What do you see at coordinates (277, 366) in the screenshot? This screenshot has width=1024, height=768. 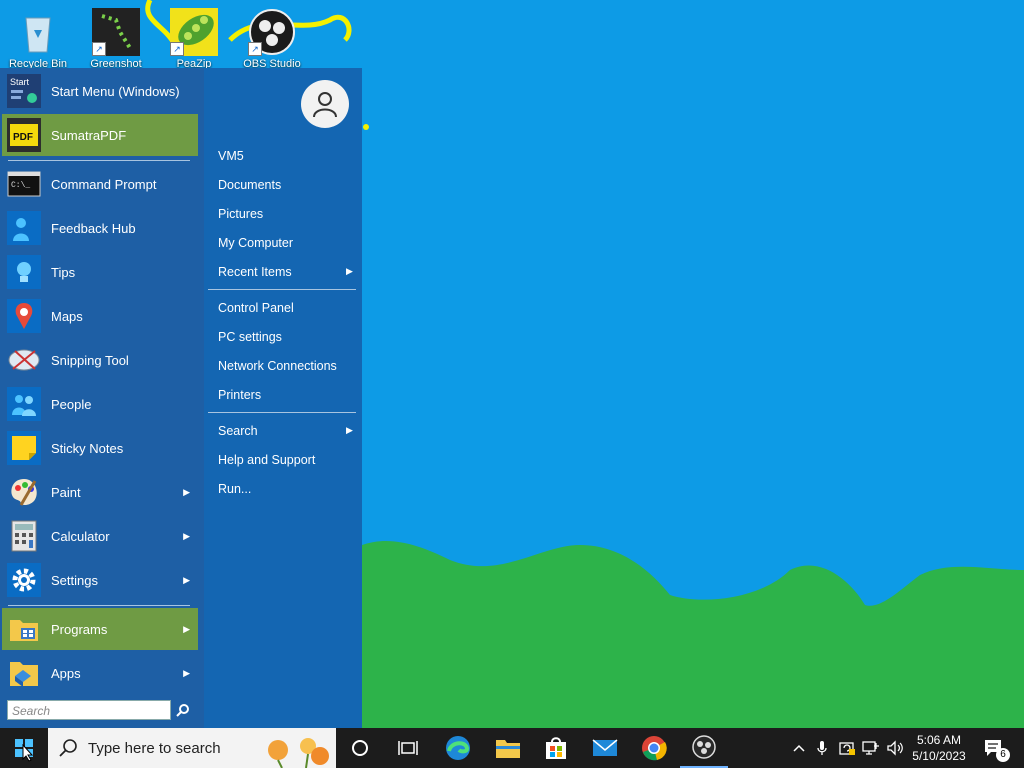 I see `start-link-network-connections: Network Connections` at bounding box center [277, 366].